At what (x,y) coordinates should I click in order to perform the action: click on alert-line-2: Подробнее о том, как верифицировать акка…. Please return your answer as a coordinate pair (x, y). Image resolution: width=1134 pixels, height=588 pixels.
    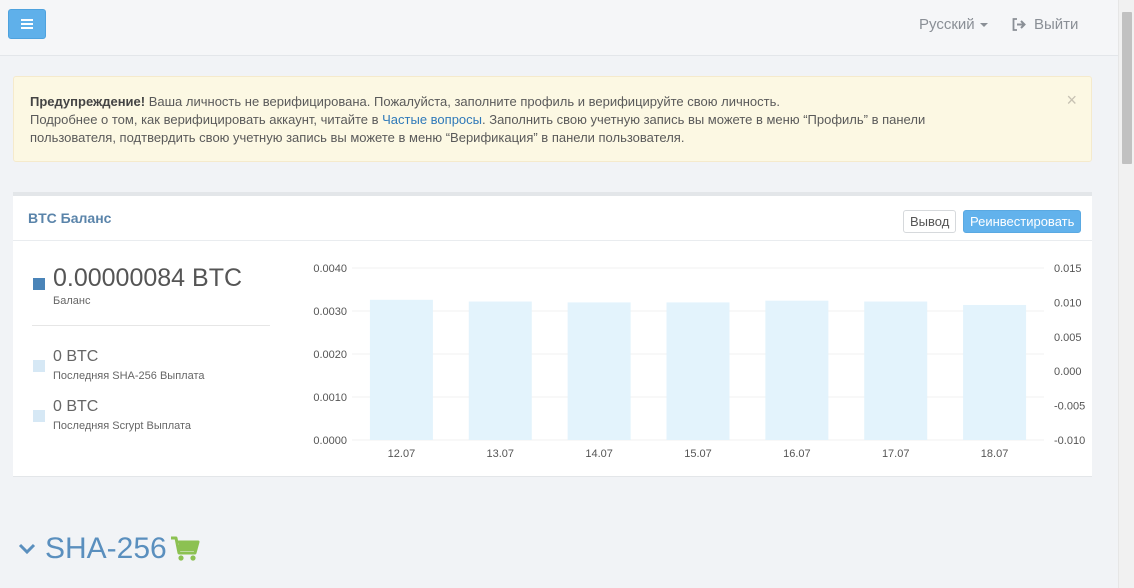
    Looking at the image, I should click on (540, 120).